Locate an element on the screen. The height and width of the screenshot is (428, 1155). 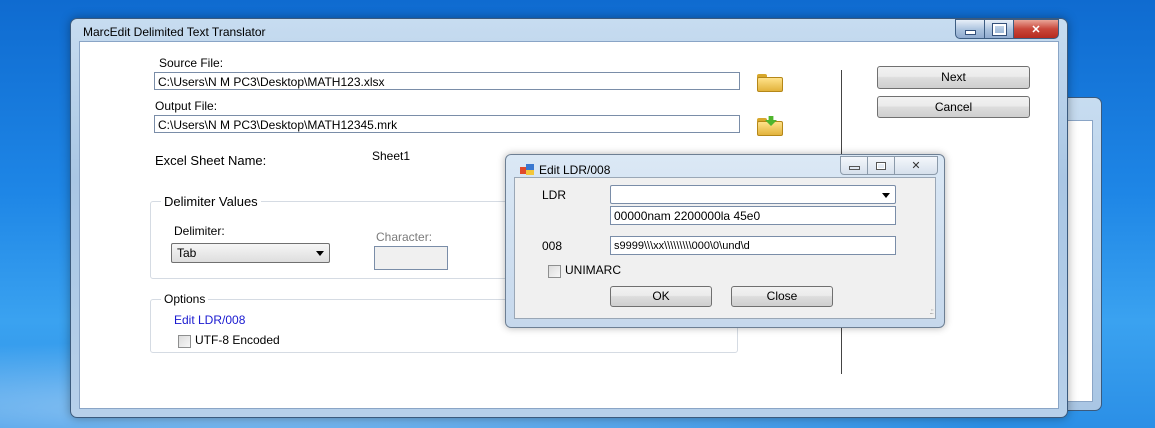
maximize-button is located at coordinates (999, 29).